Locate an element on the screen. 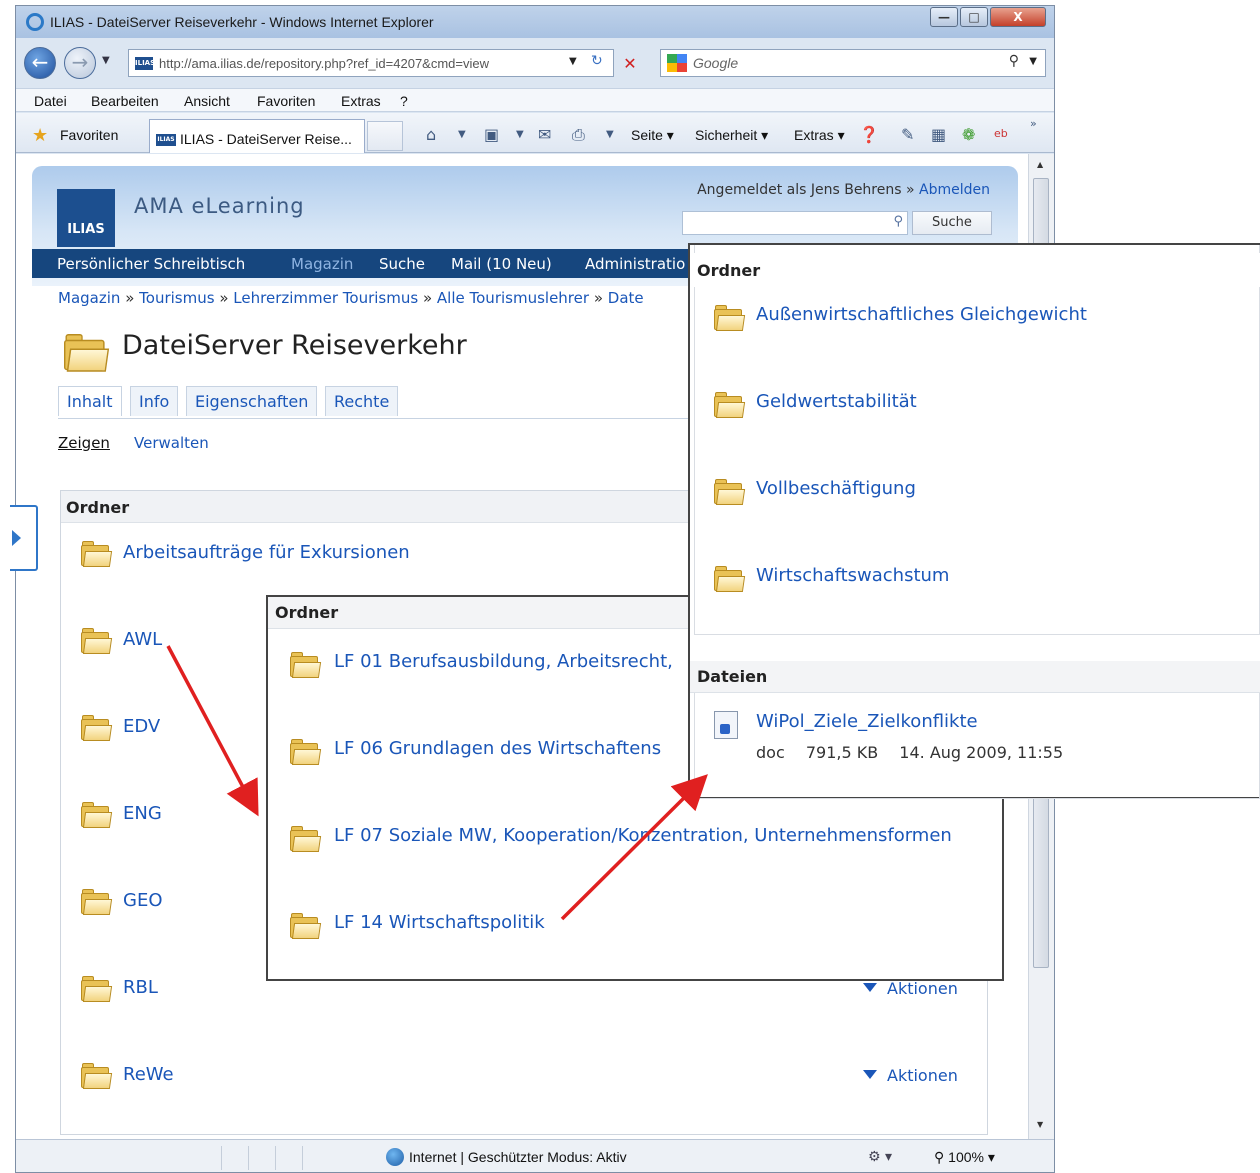  subtab-zeigen: Zeigen is located at coordinates (84, 443).